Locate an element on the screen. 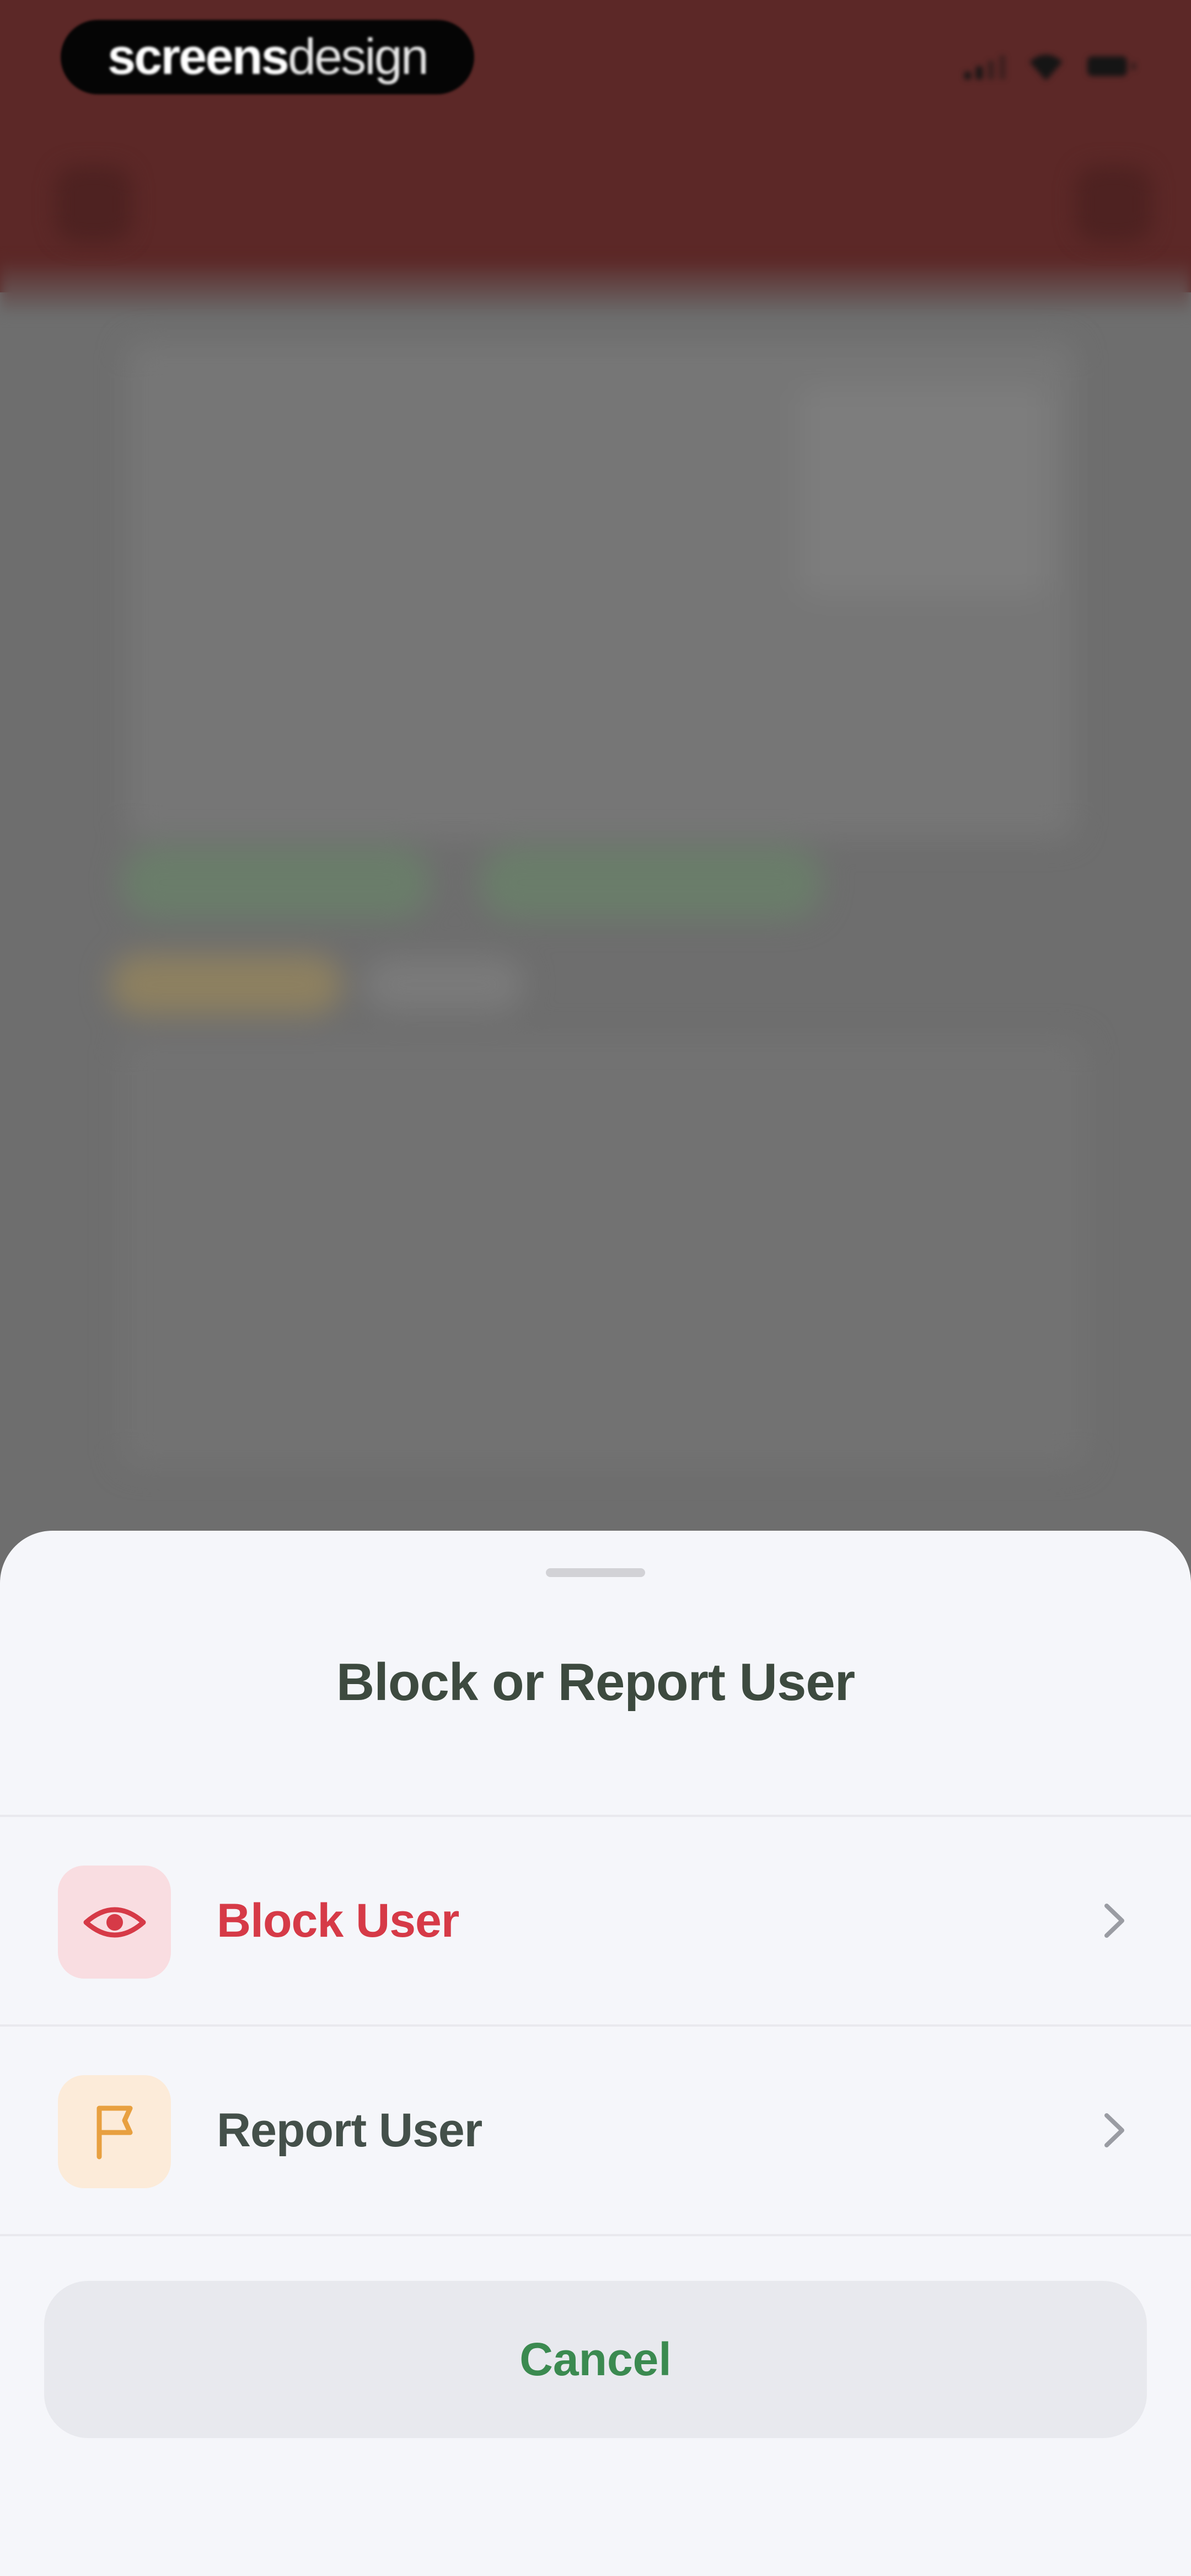  block-user-label: Block User is located at coordinates (338, 1920).